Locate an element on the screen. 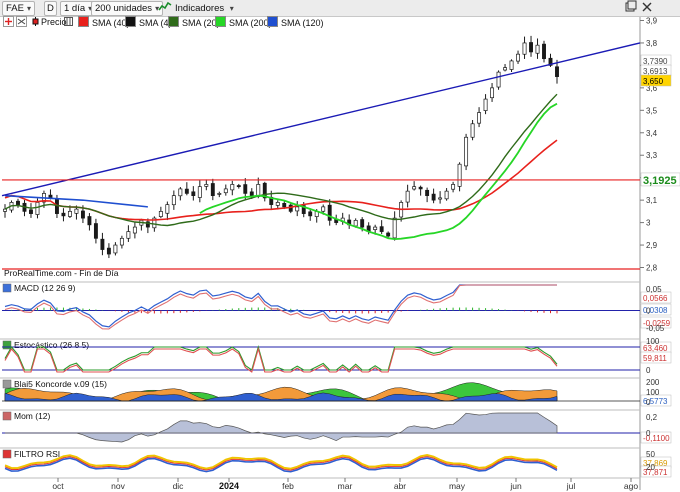 The image size is (680, 492). mom-axis-top: 0,2 is located at coordinates (652, 417).